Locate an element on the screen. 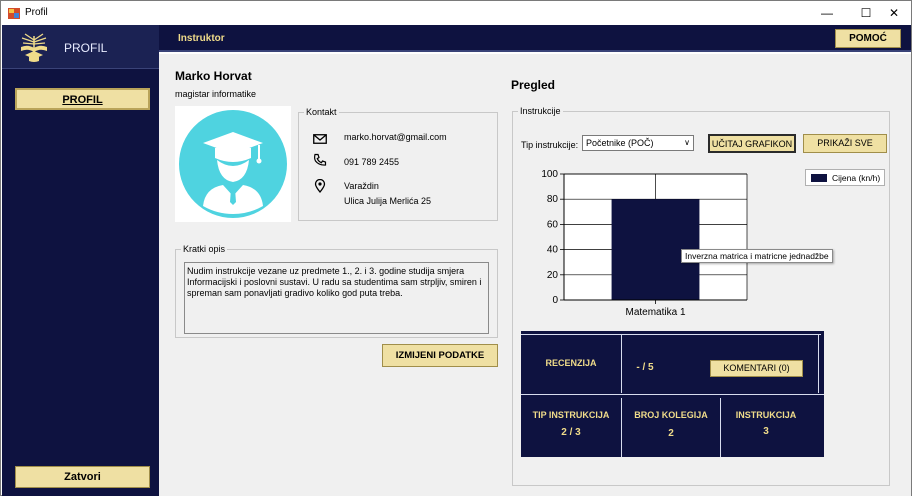 The width and height of the screenshot is (912, 496). y-tick-label: 20 is located at coordinates (553, 275).